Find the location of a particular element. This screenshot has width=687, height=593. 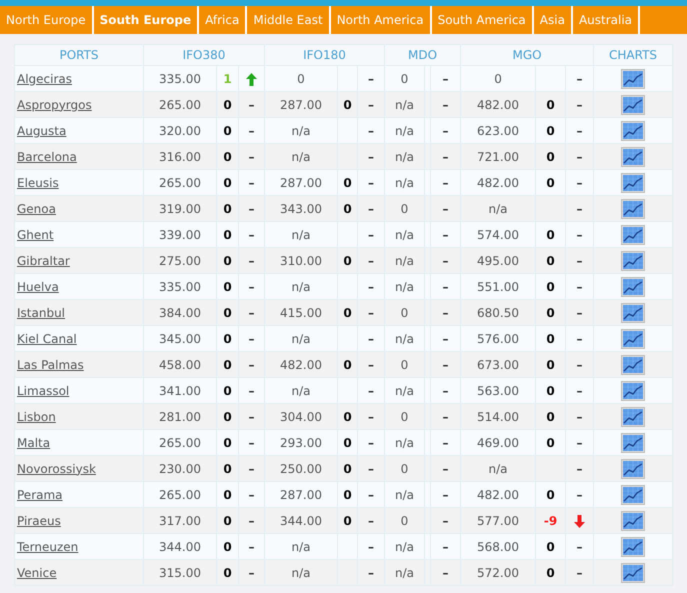

port-link: Venice is located at coordinates (37, 573).